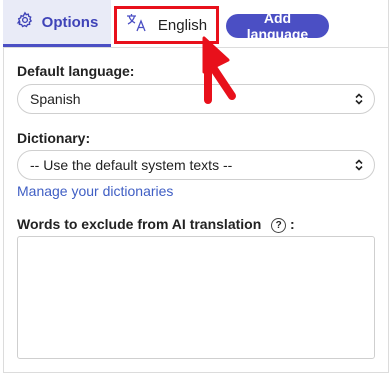 The width and height of the screenshot is (392, 374). I want to click on help-icon: ?, so click(279, 225).